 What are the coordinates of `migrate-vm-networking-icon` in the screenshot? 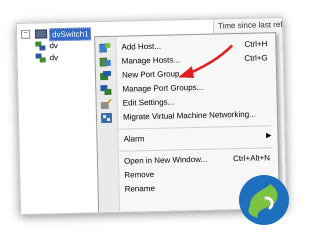 It's located at (106, 118).